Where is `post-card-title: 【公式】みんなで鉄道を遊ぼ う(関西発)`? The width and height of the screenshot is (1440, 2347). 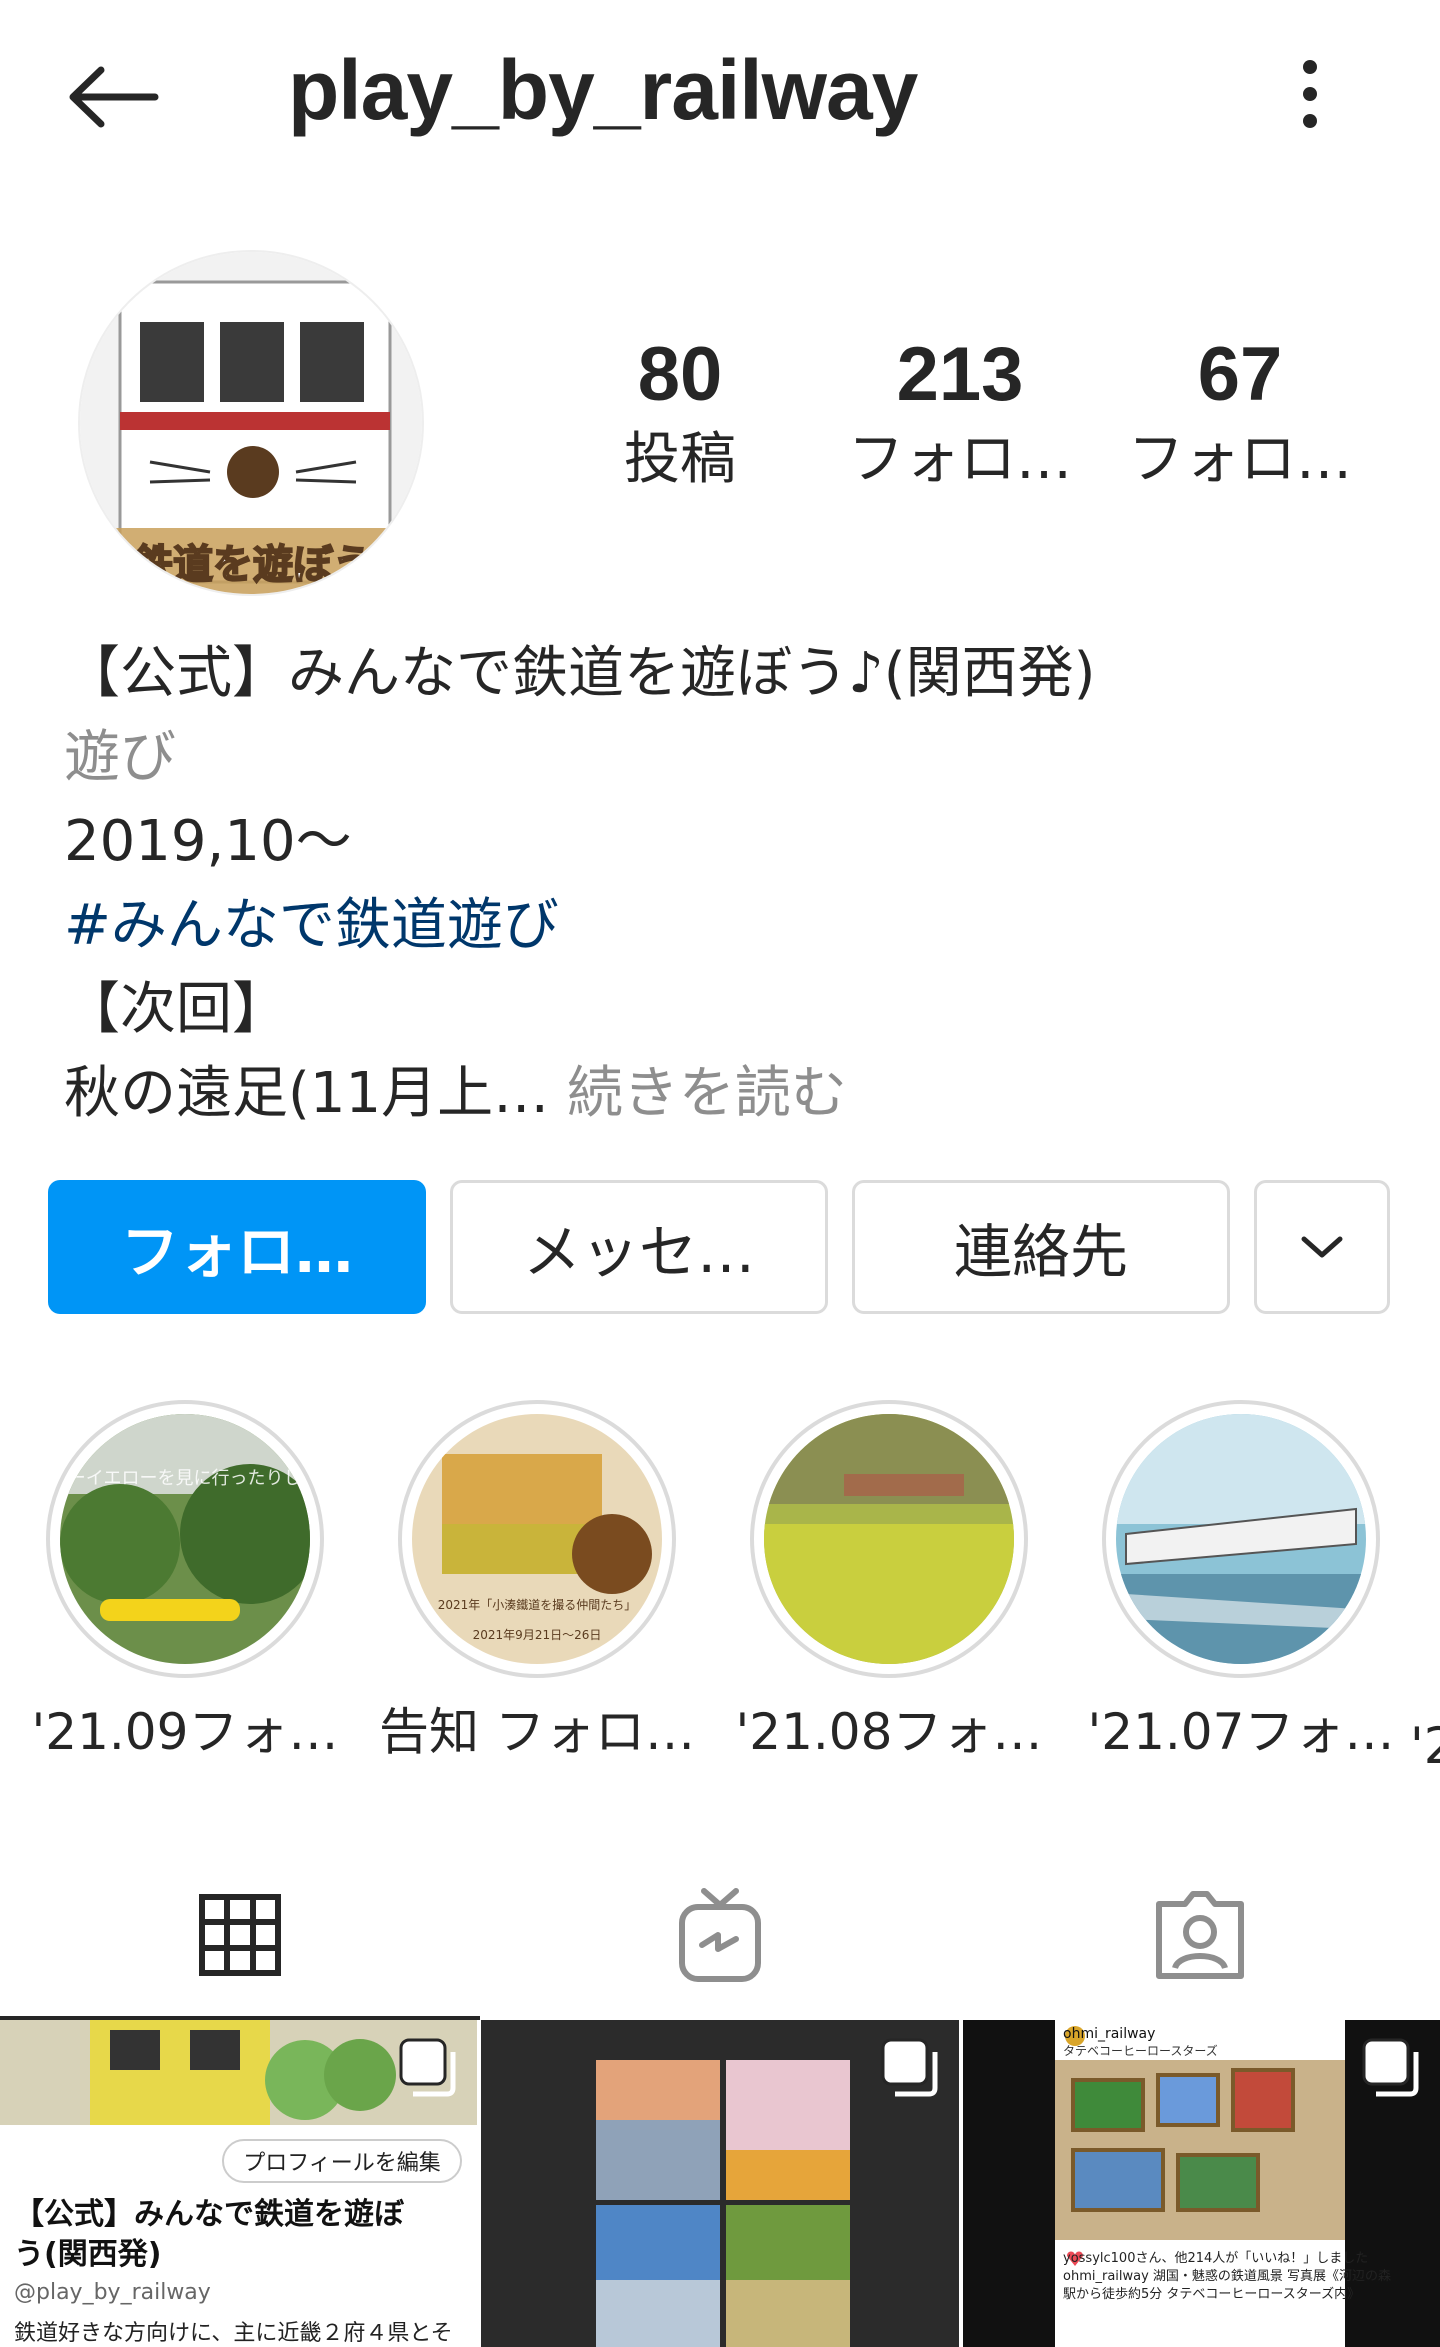 post-card-title: 【公式】みんなで鉄道を遊ぼ う(関西発) is located at coordinates (209, 2235).